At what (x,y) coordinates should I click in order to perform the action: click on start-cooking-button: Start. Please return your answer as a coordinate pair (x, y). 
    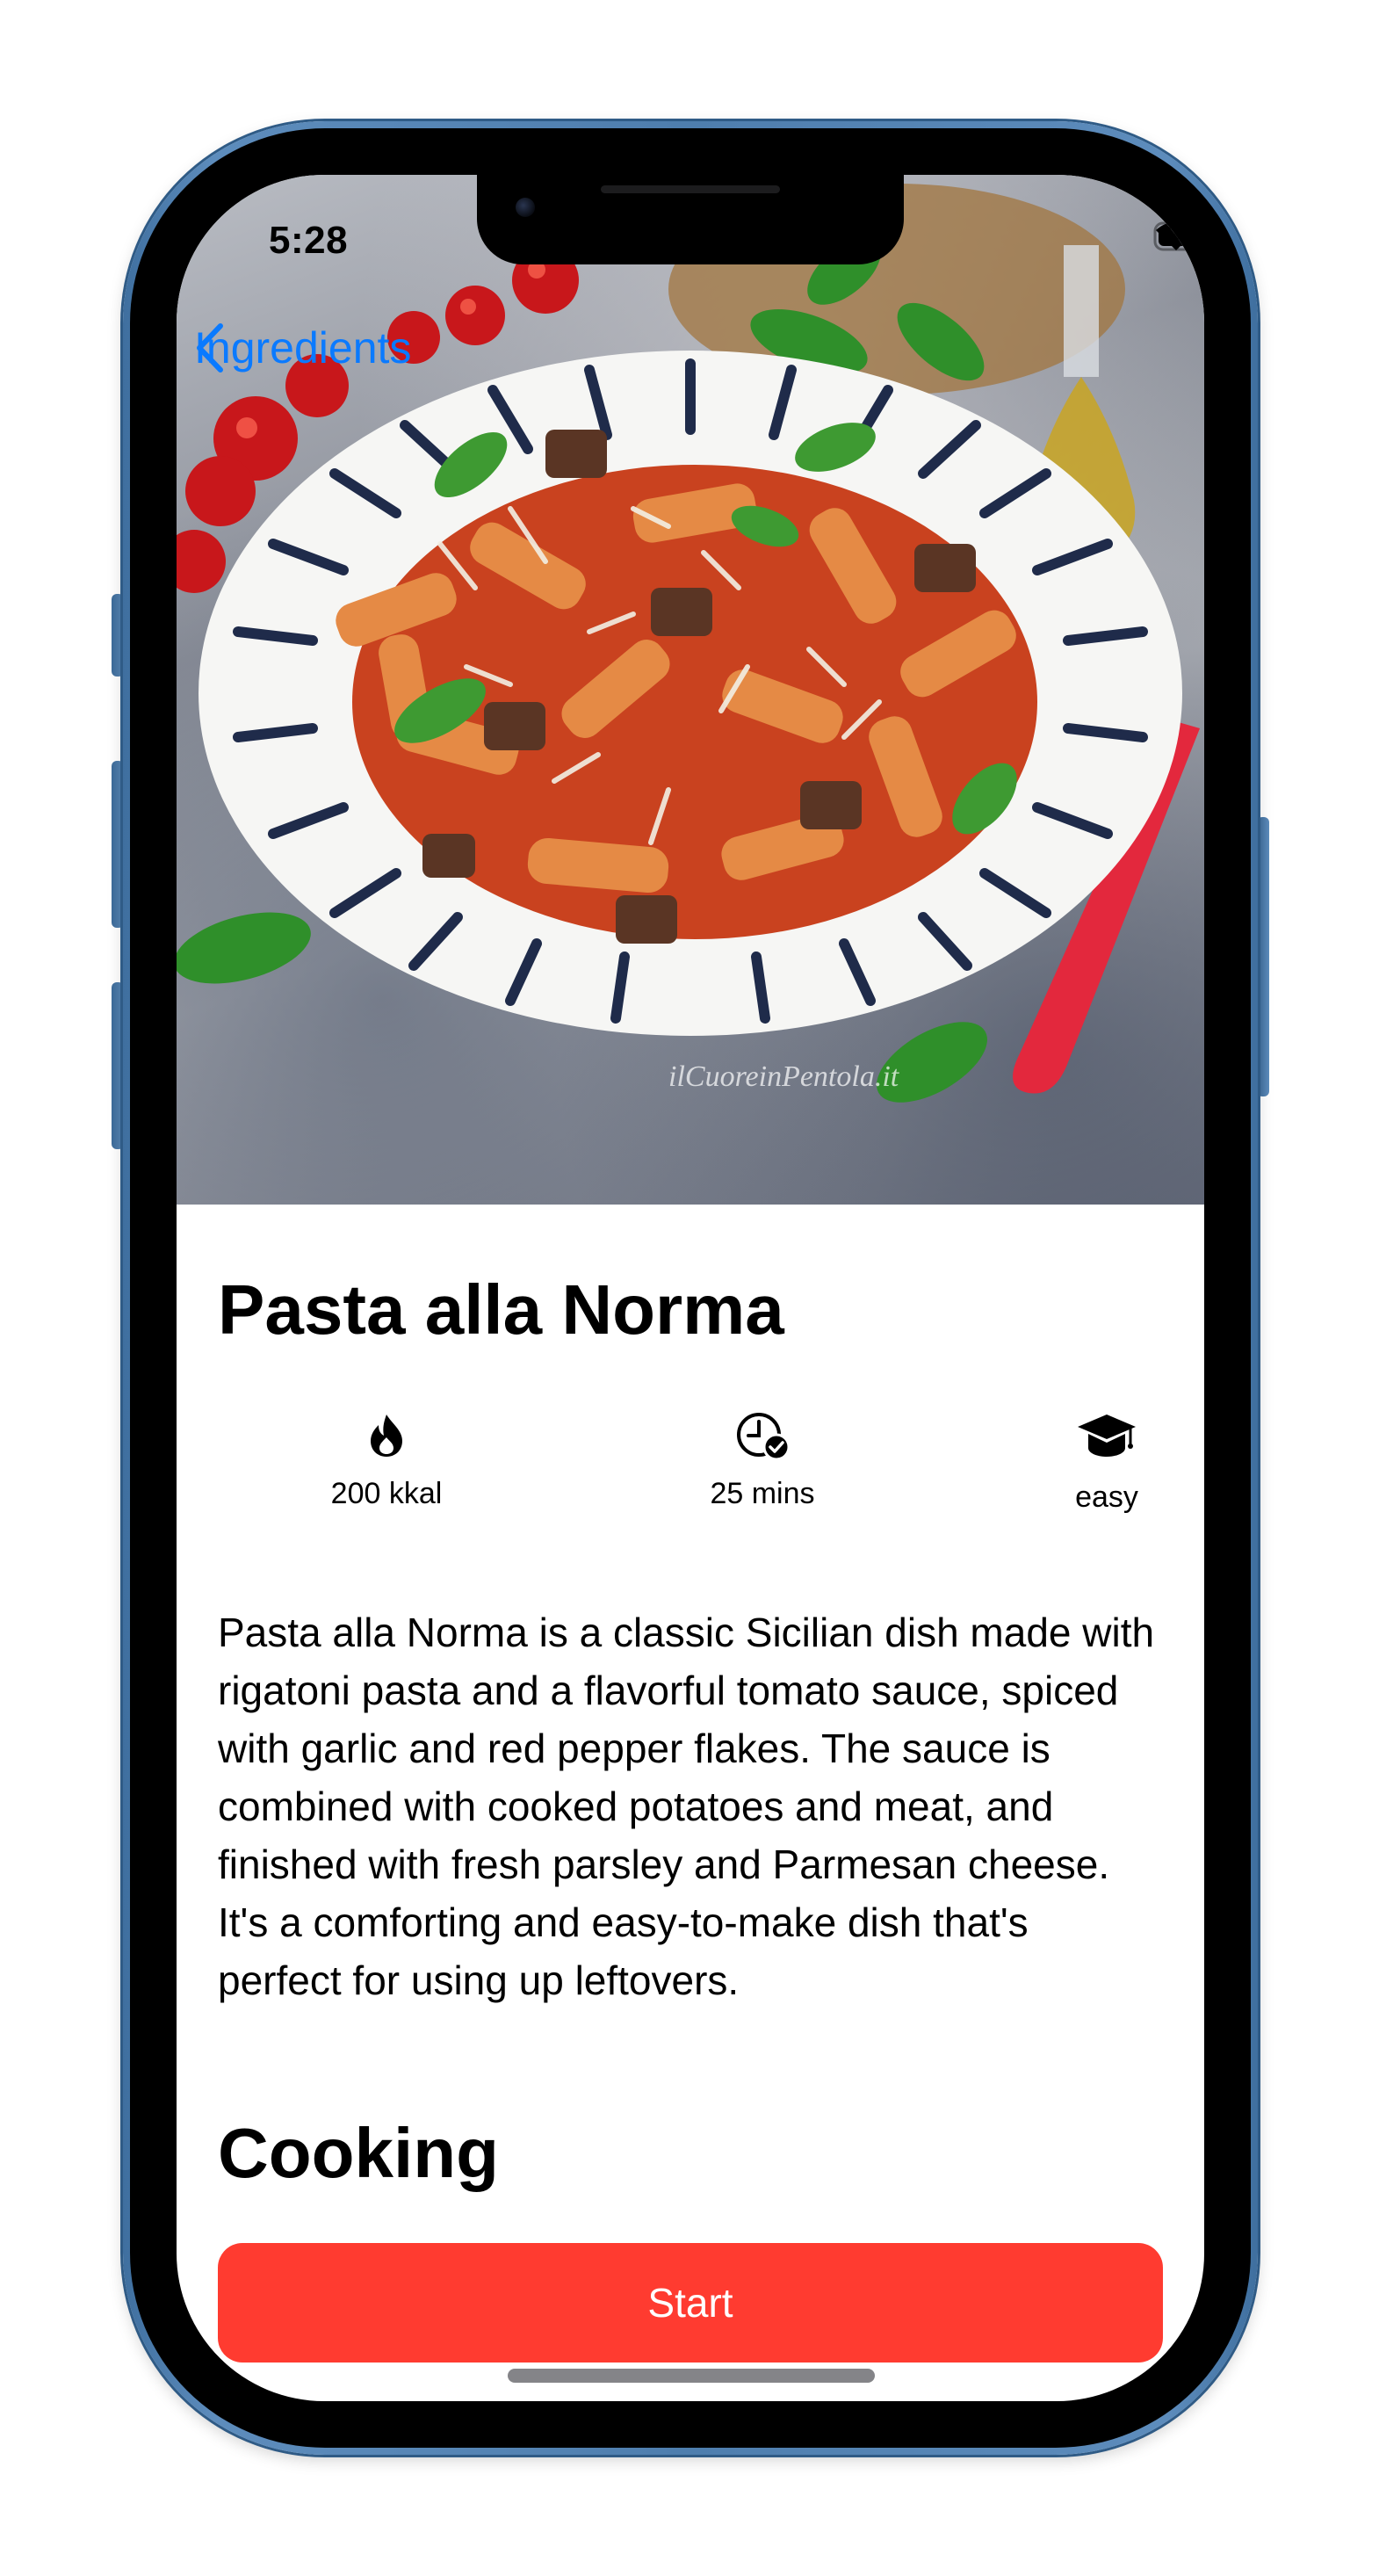
    Looking at the image, I should click on (690, 2303).